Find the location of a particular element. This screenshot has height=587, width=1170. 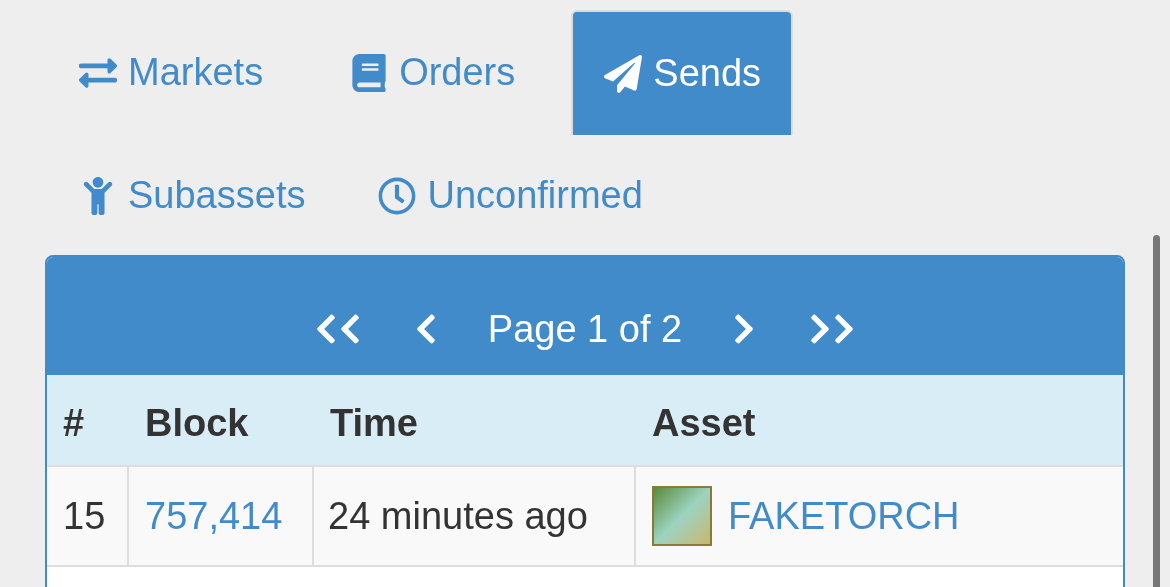

column-header: Time is located at coordinates (374, 423).